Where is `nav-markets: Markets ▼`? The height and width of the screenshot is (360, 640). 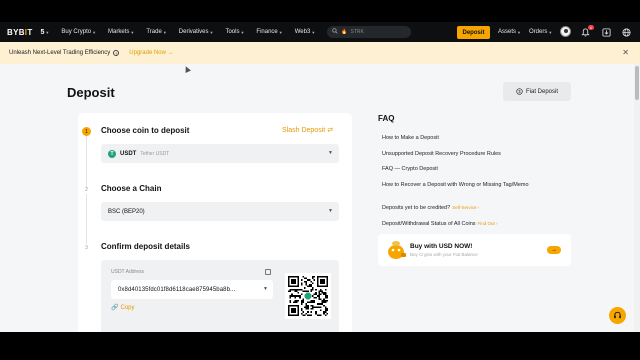
nav-markets: Markets ▼ is located at coordinates (121, 32).